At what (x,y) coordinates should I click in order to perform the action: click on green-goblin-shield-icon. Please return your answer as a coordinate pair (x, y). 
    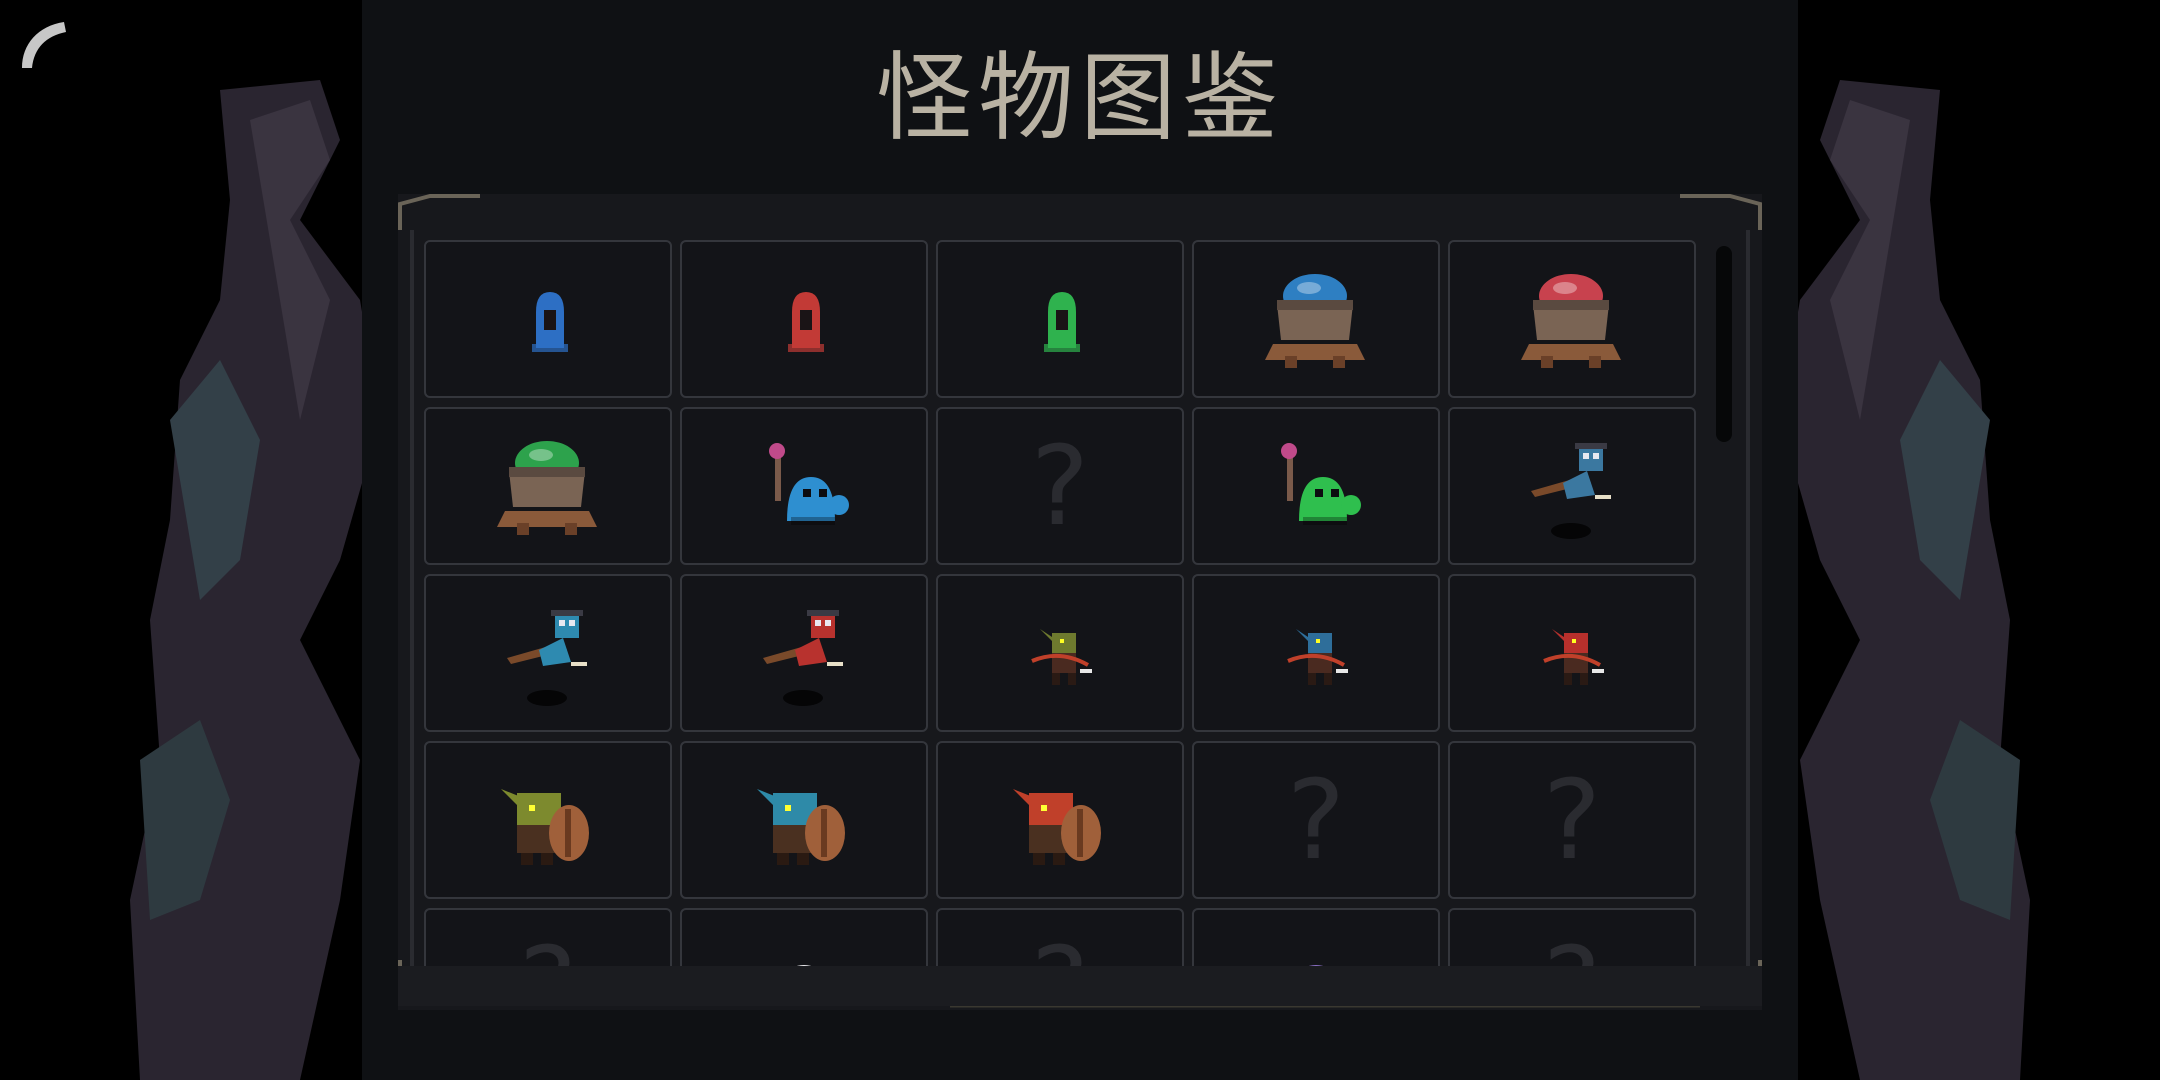
    Looking at the image, I should click on (548, 820).